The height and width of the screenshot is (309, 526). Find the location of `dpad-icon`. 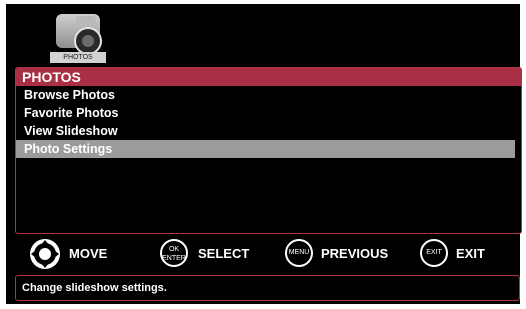

dpad-icon is located at coordinates (45, 254).